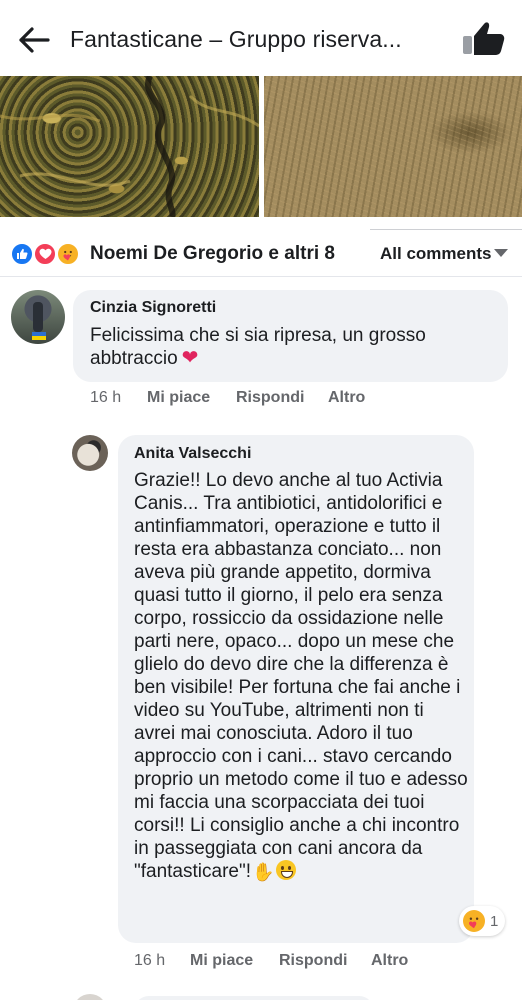 The width and height of the screenshot is (522, 1000). I want to click on comment-author: Anita Valsecchi, so click(192, 454).